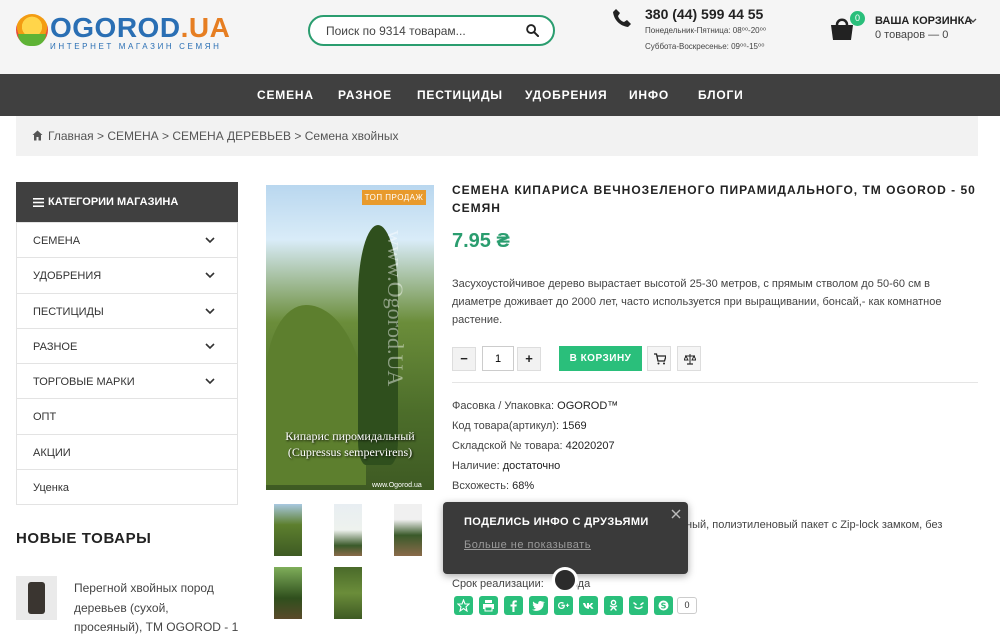 The width and height of the screenshot is (1000, 638). What do you see at coordinates (36, 598) in the screenshot?
I see `new-product-thumbnail` at bounding box center [36, 598].